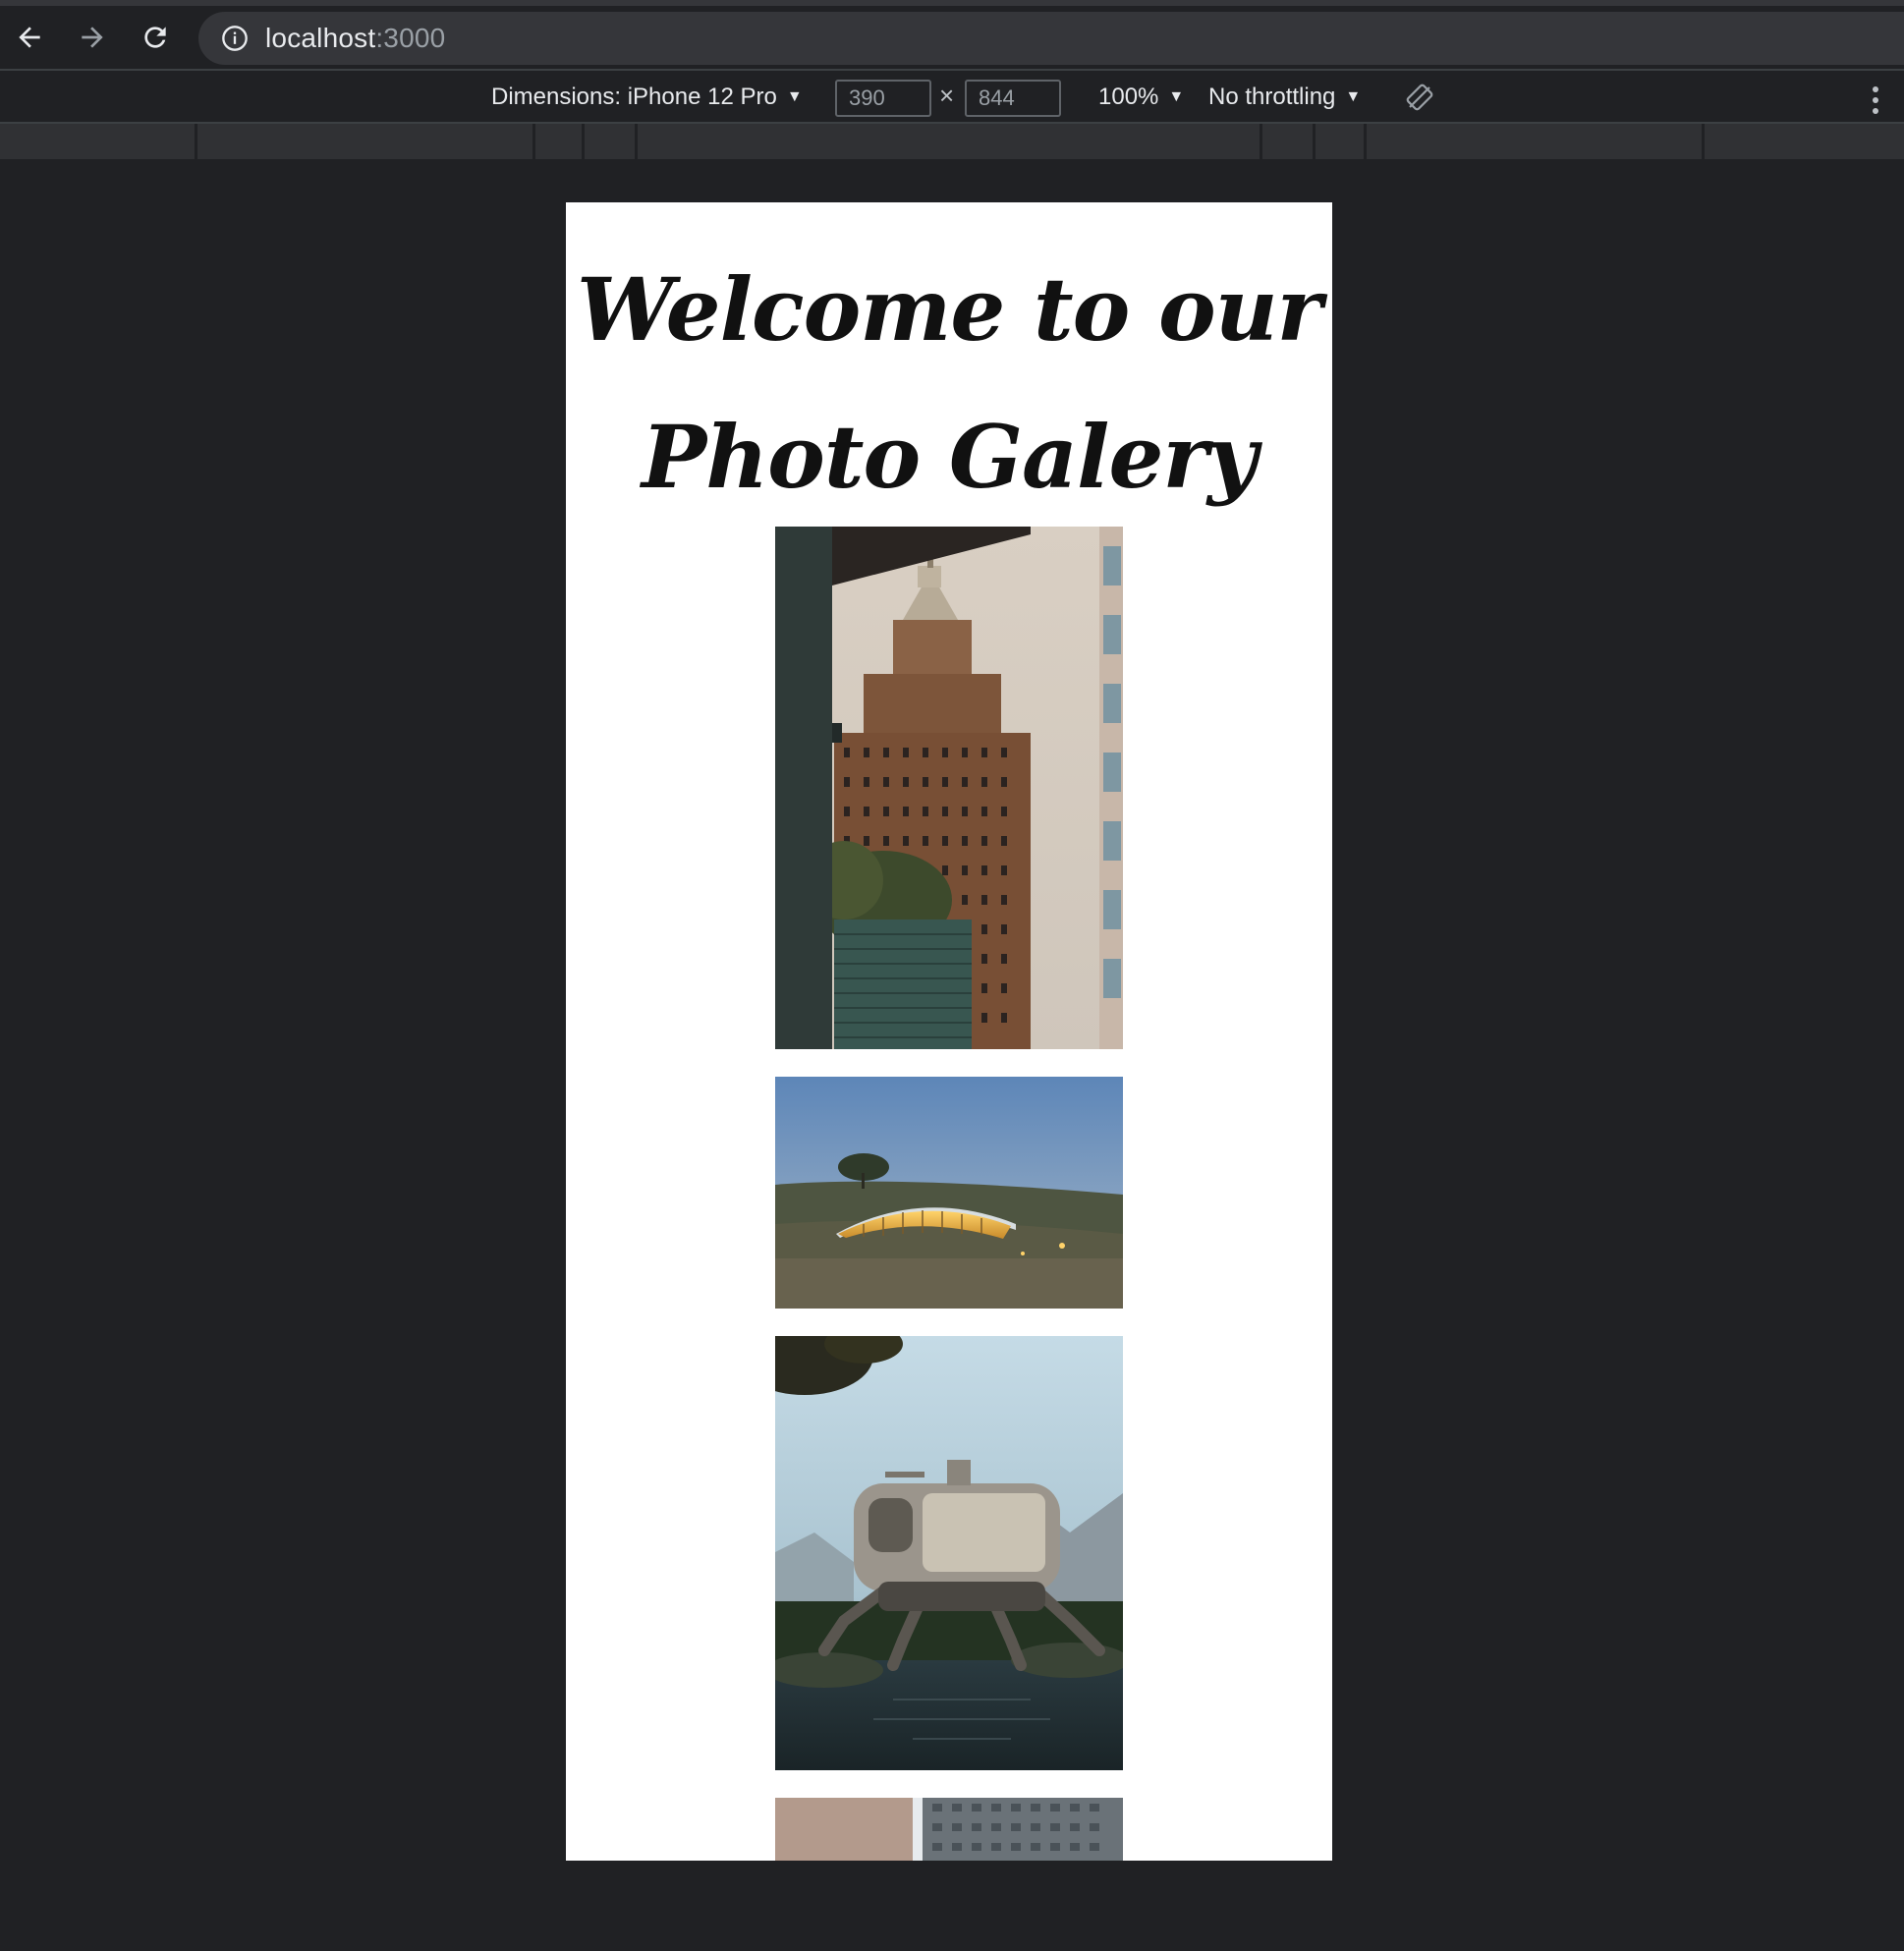  What do you see at coordinates (1875, 100) in the screenshot?
I see `more-options-icon` at bounding box center [1875, 100].